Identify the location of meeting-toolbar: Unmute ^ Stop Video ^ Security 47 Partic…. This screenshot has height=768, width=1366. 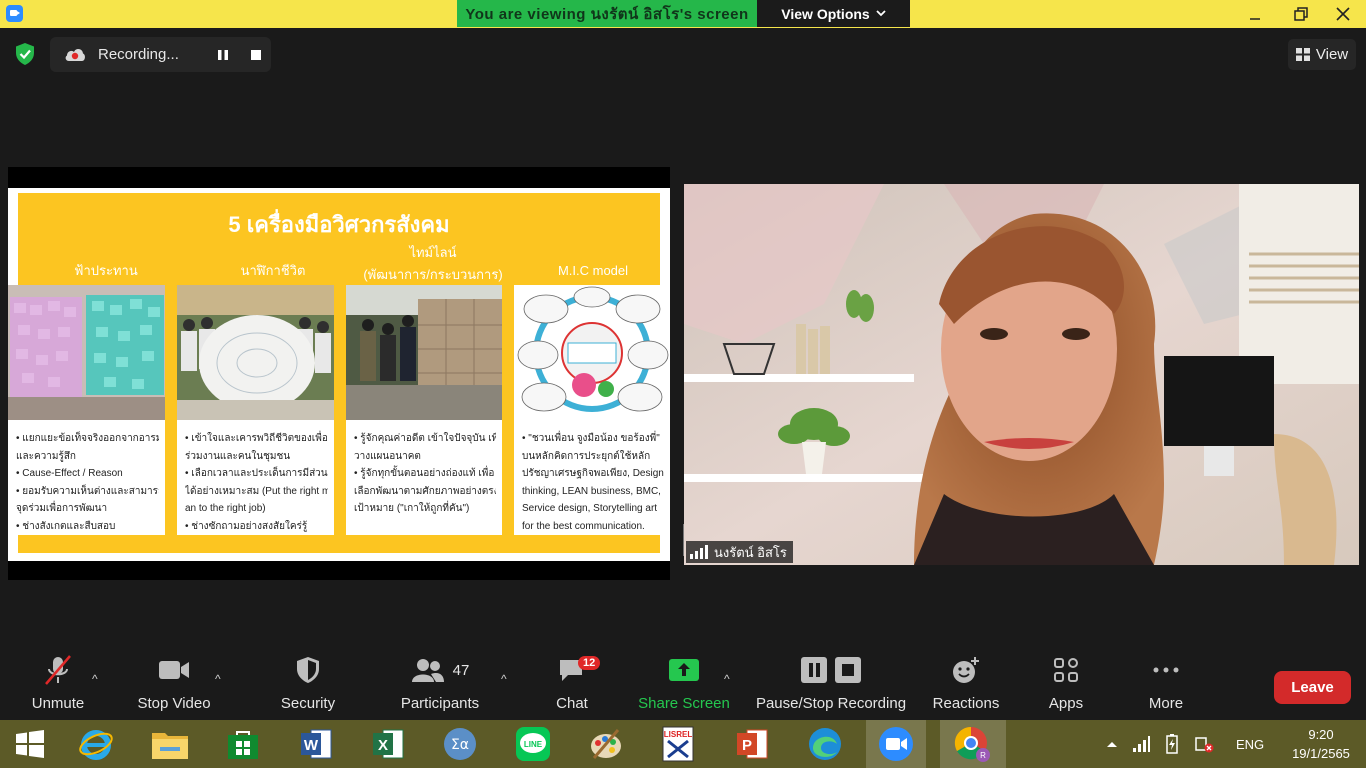
(683, 685).